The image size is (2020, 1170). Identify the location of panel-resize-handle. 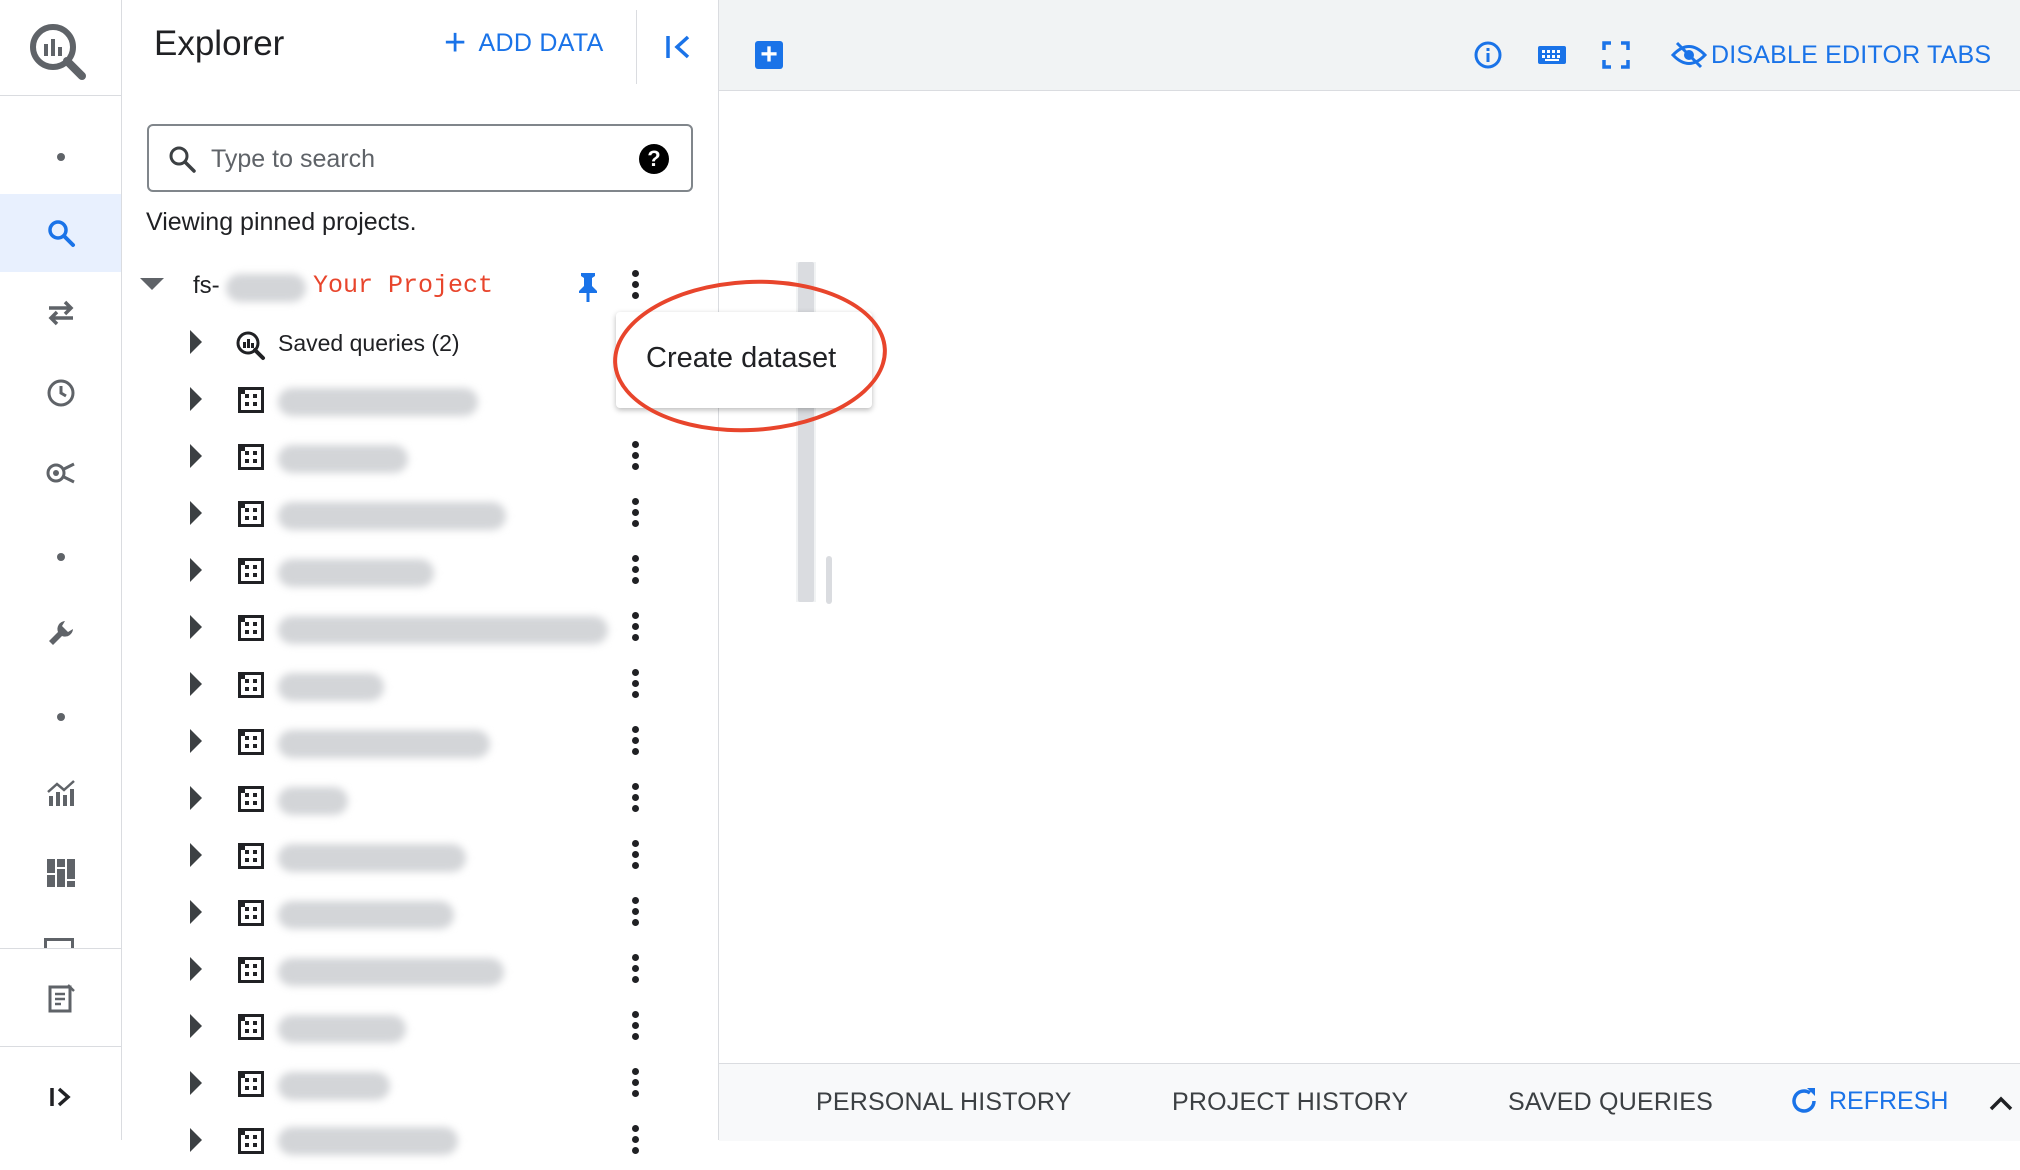
(829, 580).